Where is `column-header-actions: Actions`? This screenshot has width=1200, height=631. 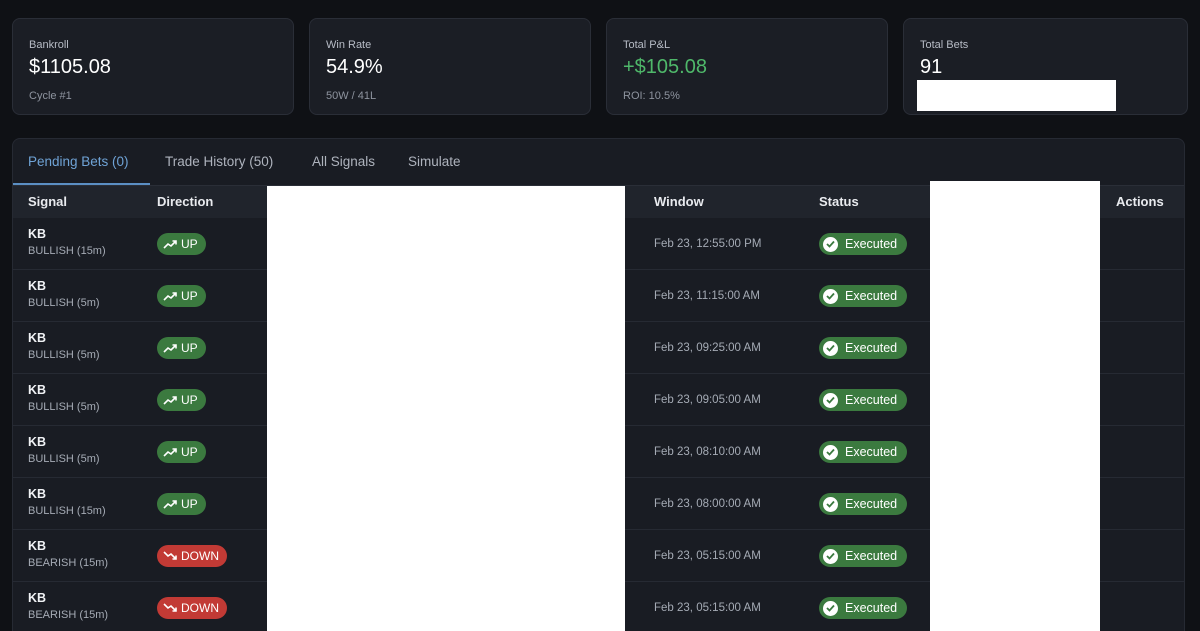 column-header-actions: Actions is located at coordinates (1140, 201).